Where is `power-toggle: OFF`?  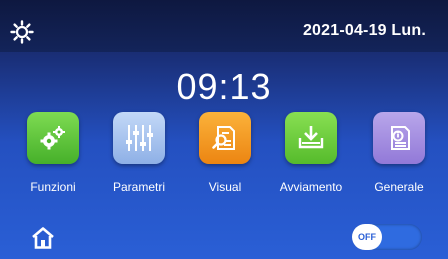
power-toggle: OFF is located at coordinates (387, 237).